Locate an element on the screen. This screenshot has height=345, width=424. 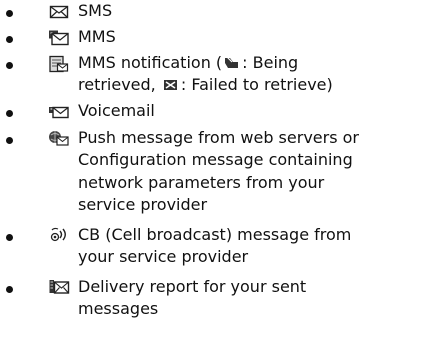
text-line: CB (Cell broadcast) message from is located at coordinates (215, 234).